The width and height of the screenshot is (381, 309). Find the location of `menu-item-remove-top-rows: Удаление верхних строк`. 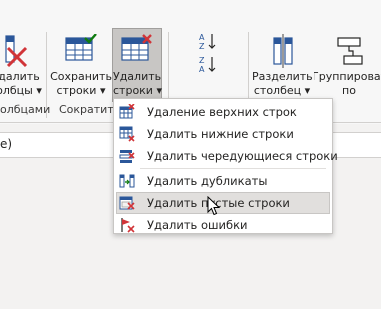

menu-item-remove-top-rows: Удаление верхних строк is located at coordinates (223, 112).